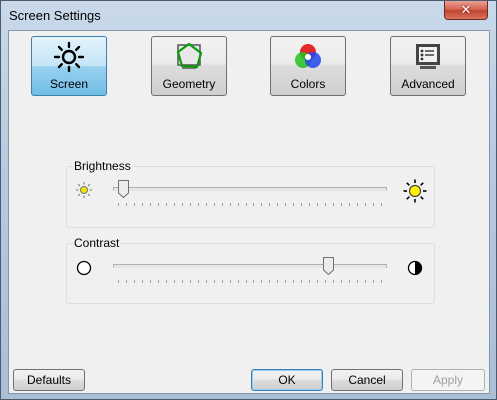 The image size is (497, 400). What do you see at coordinates (428, 56) in the screenshot?
I see `monitor-panel-icon` at bounding box center [428, 56].